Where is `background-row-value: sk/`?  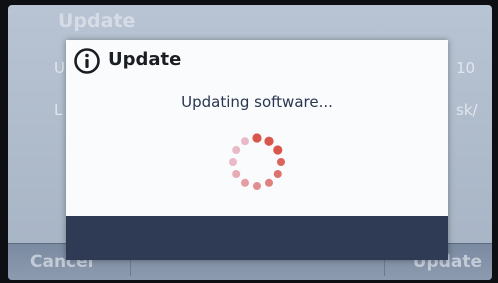 background-row-value: sk/ is located at coordinates (467, 110).